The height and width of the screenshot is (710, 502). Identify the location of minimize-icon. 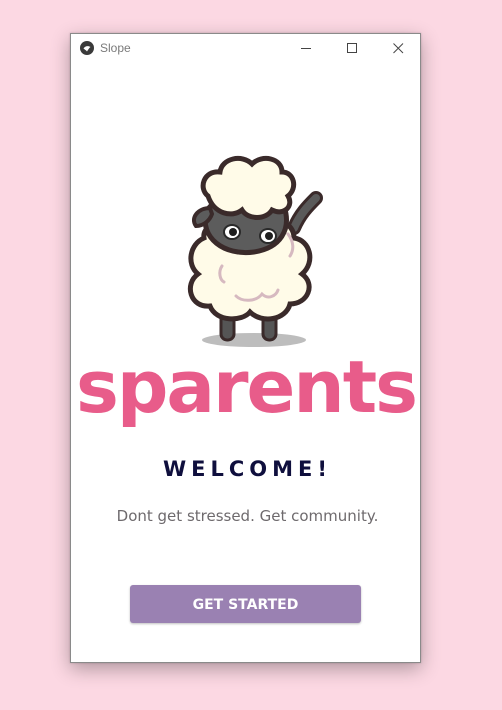
(306, 48).